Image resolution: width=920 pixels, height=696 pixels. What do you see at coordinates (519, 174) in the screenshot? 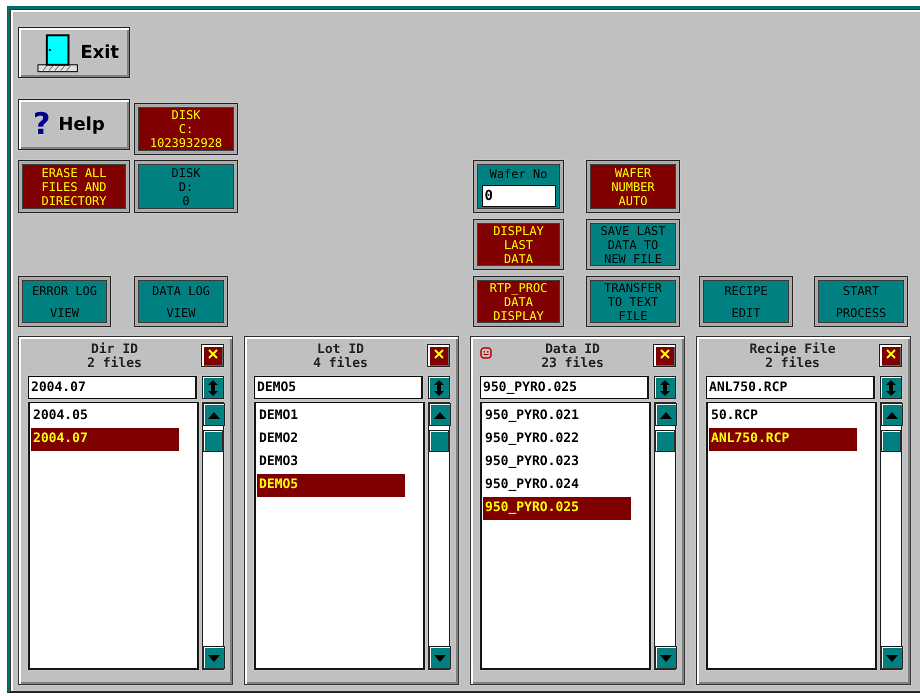
I see `field-label: Wafer No` at bounding box center [519, 174].